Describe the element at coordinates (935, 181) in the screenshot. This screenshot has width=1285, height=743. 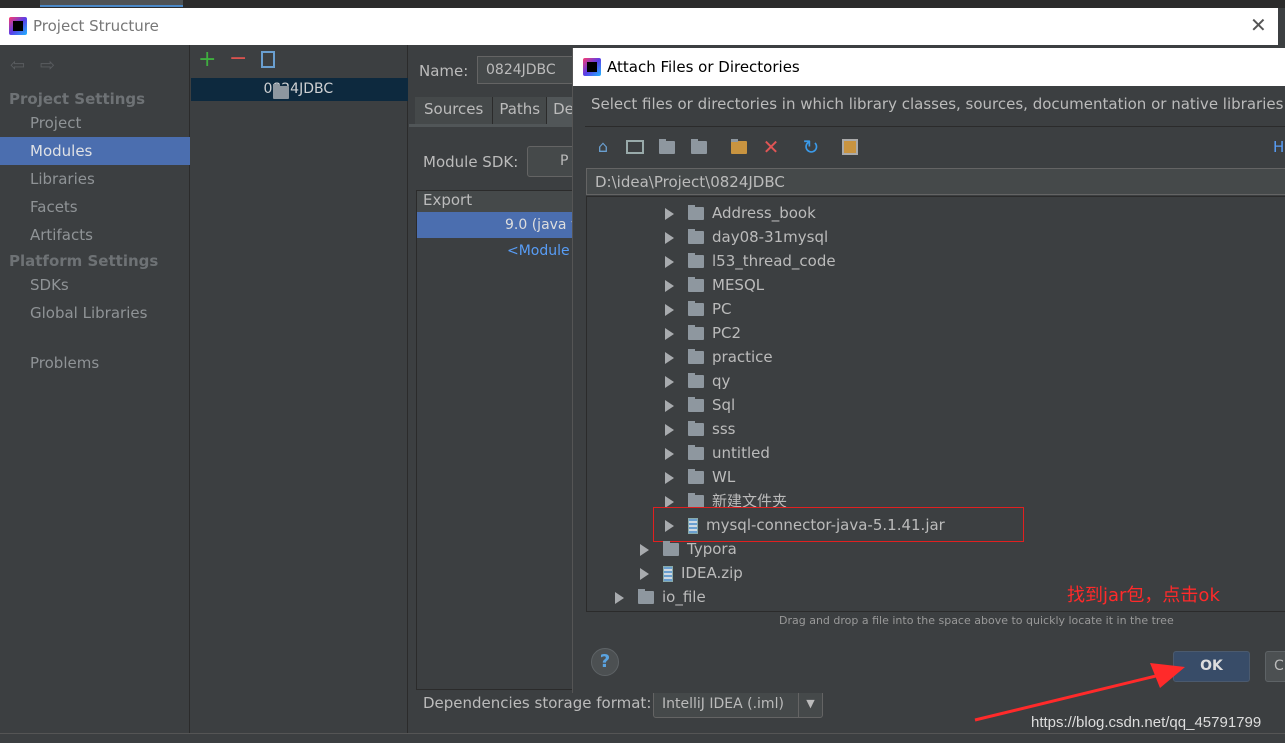
I see `path-input: D:\idea\Project\0824JDBC` at that location.